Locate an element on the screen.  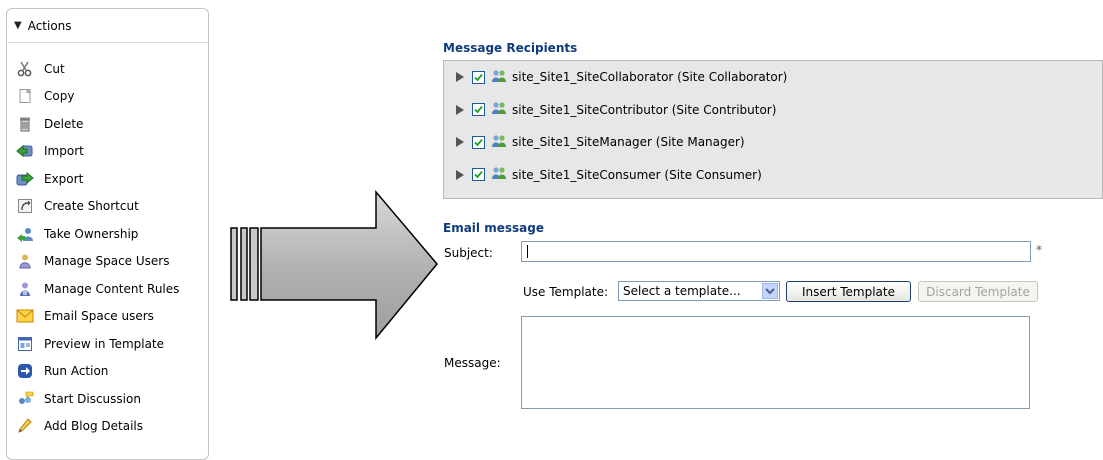
action-label: Create Shortcut is located at coordinates (91, 206).